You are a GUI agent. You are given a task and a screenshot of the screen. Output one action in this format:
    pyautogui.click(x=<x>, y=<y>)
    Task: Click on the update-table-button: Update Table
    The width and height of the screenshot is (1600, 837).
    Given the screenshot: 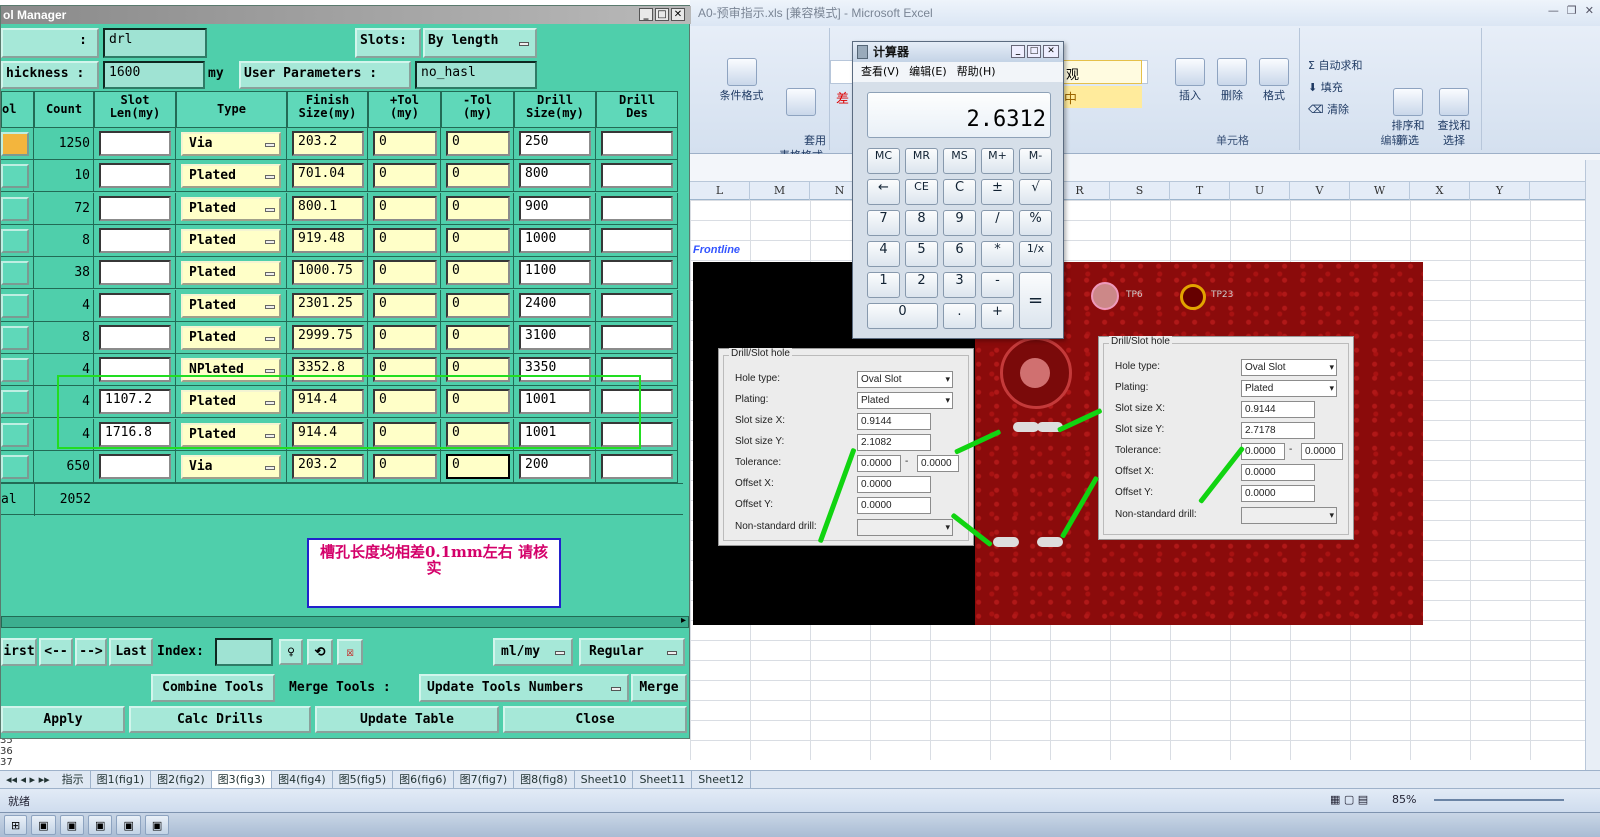 What is the action you would take?
    pyautogui.click(x=407, y=719)
    